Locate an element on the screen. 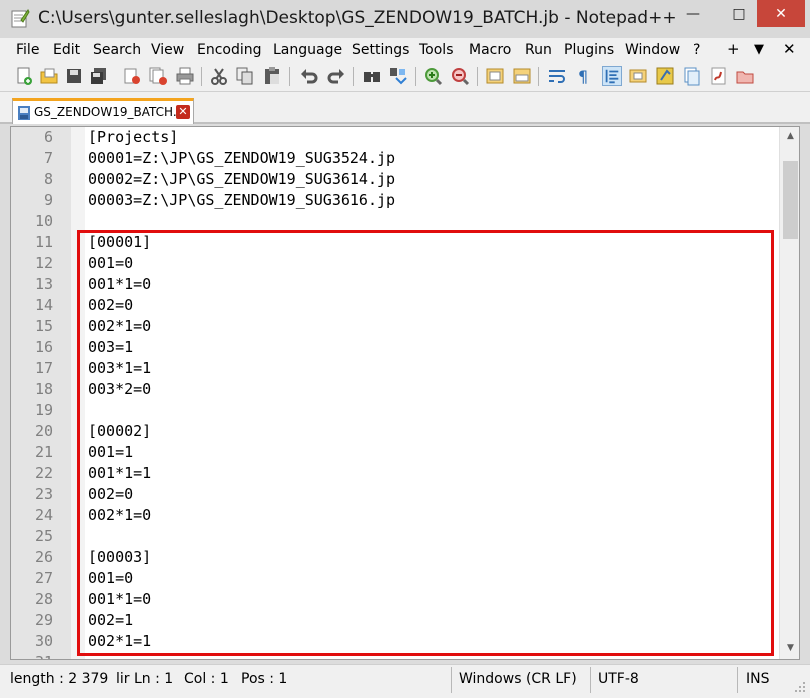 The width and height of the screenshot is (810, 698). code-line: [00003] is located at coordinates (119, 557).